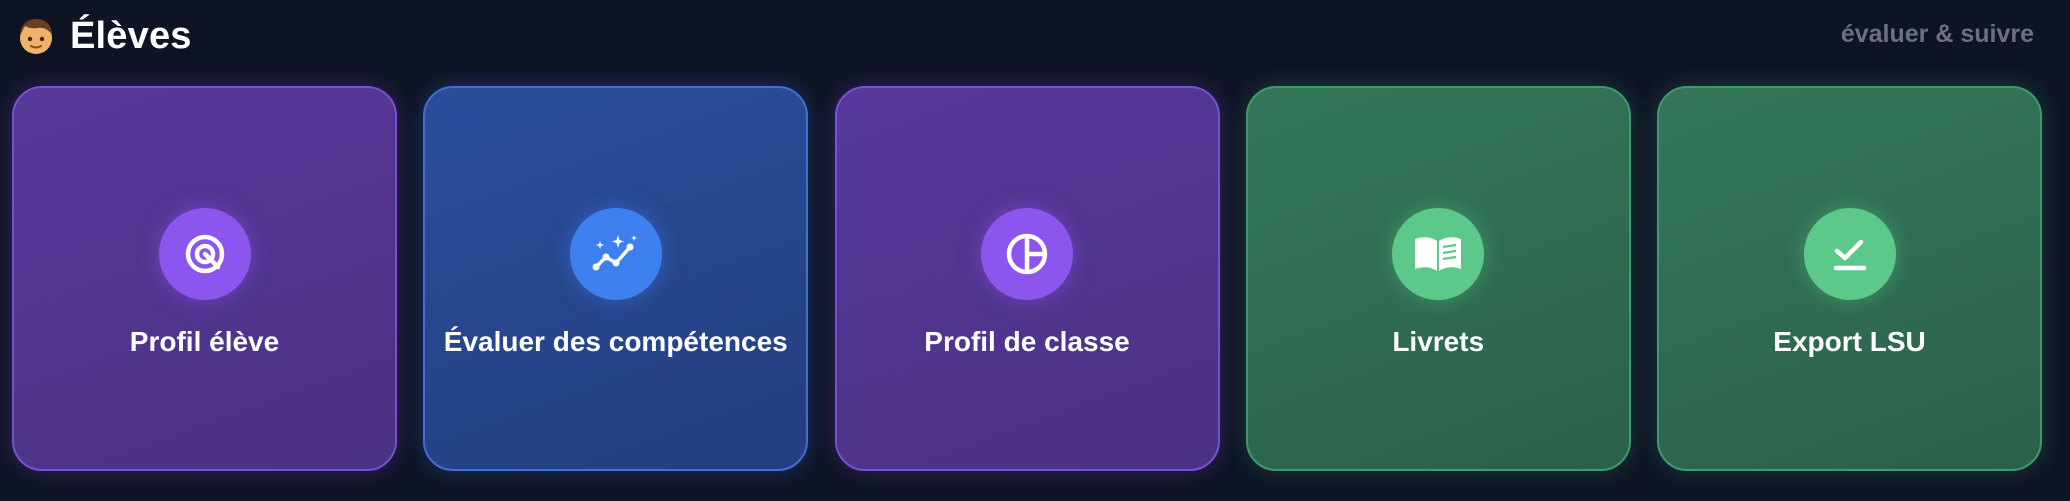  What do you see at coordinates (1849, 341) in the screenshot?
I see `card-label: Export LSU` at bounding box center [1849, 341].